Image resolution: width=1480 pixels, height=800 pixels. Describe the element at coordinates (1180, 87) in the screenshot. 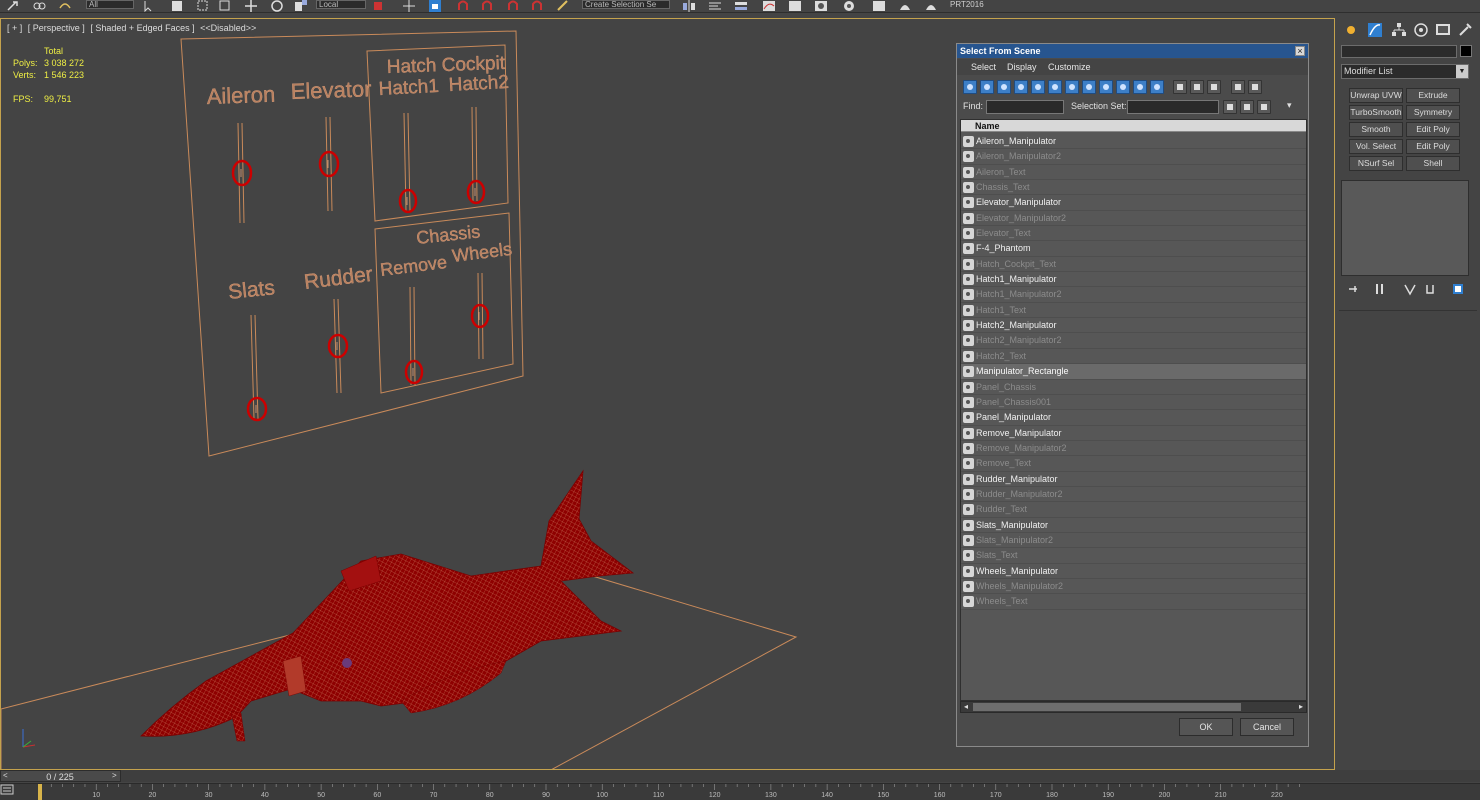

I see `select-all-icon` at that location.